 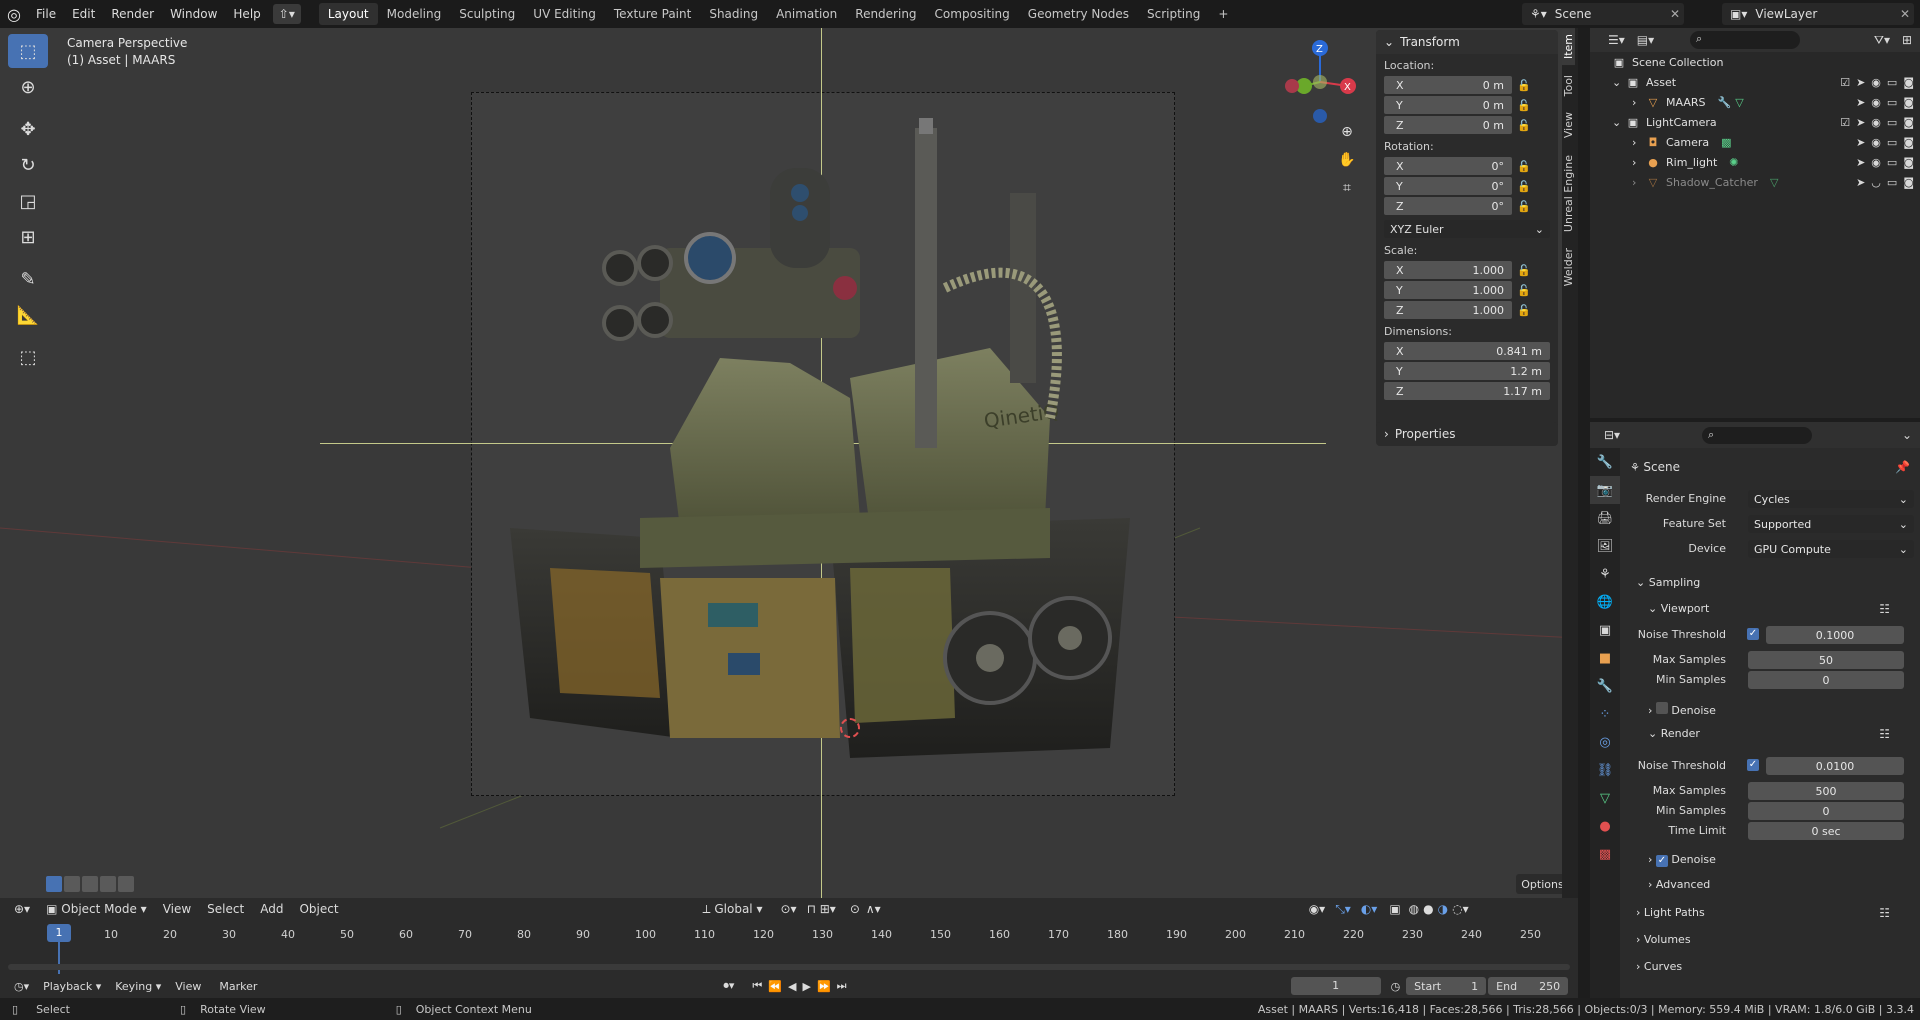 What do you see at coordinates (96, 909) in the screenshot?
I see `object-mode-dropdown: ▣ Object Mode ▾` at bounding box center [96, 909].